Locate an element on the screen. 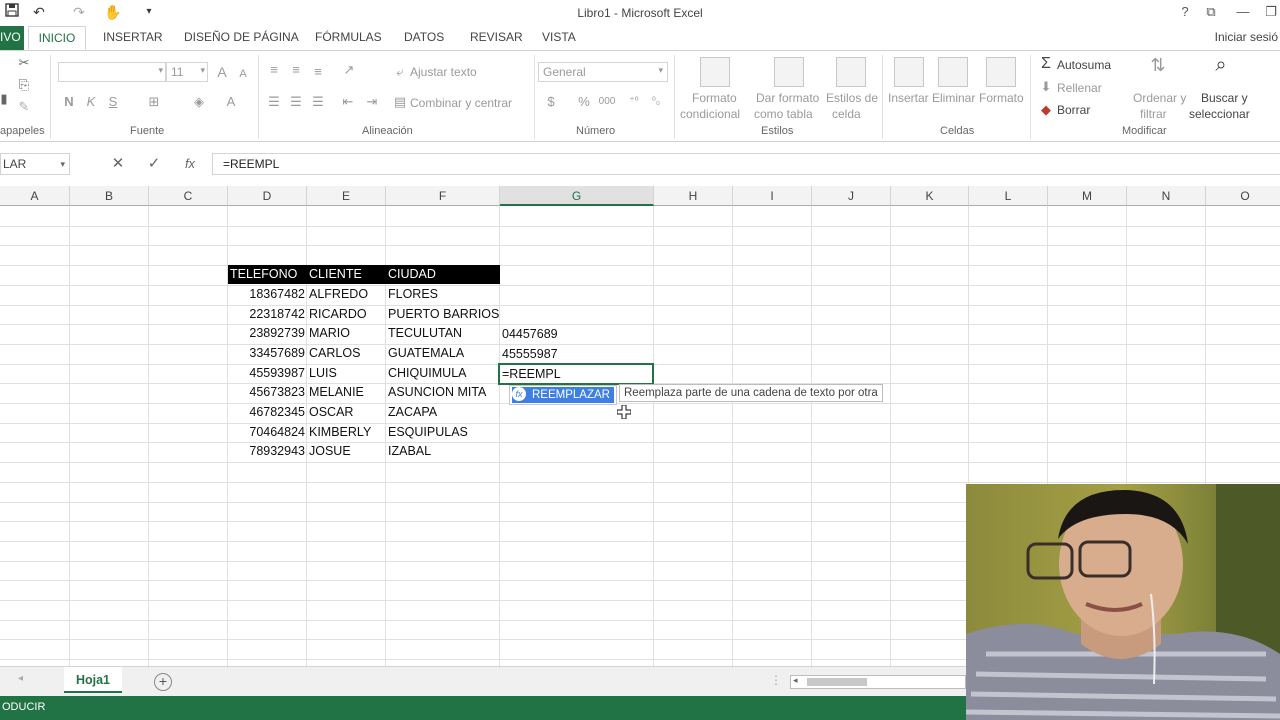  percent-button: % is located at coordinates (584, 102).